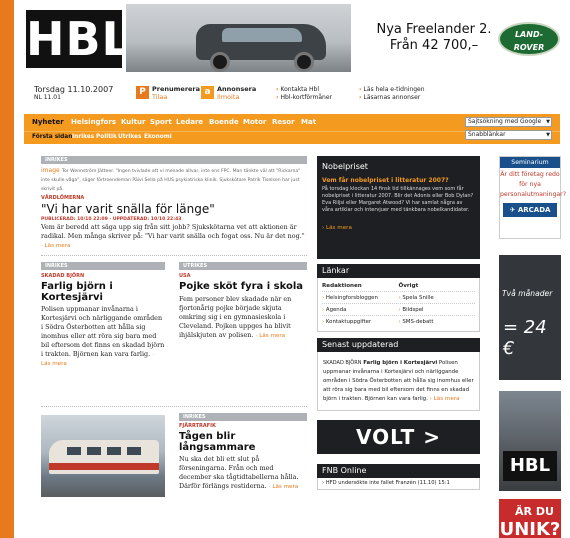  I want to click on subscription-ad-text: Två månader, so click(527, 293).